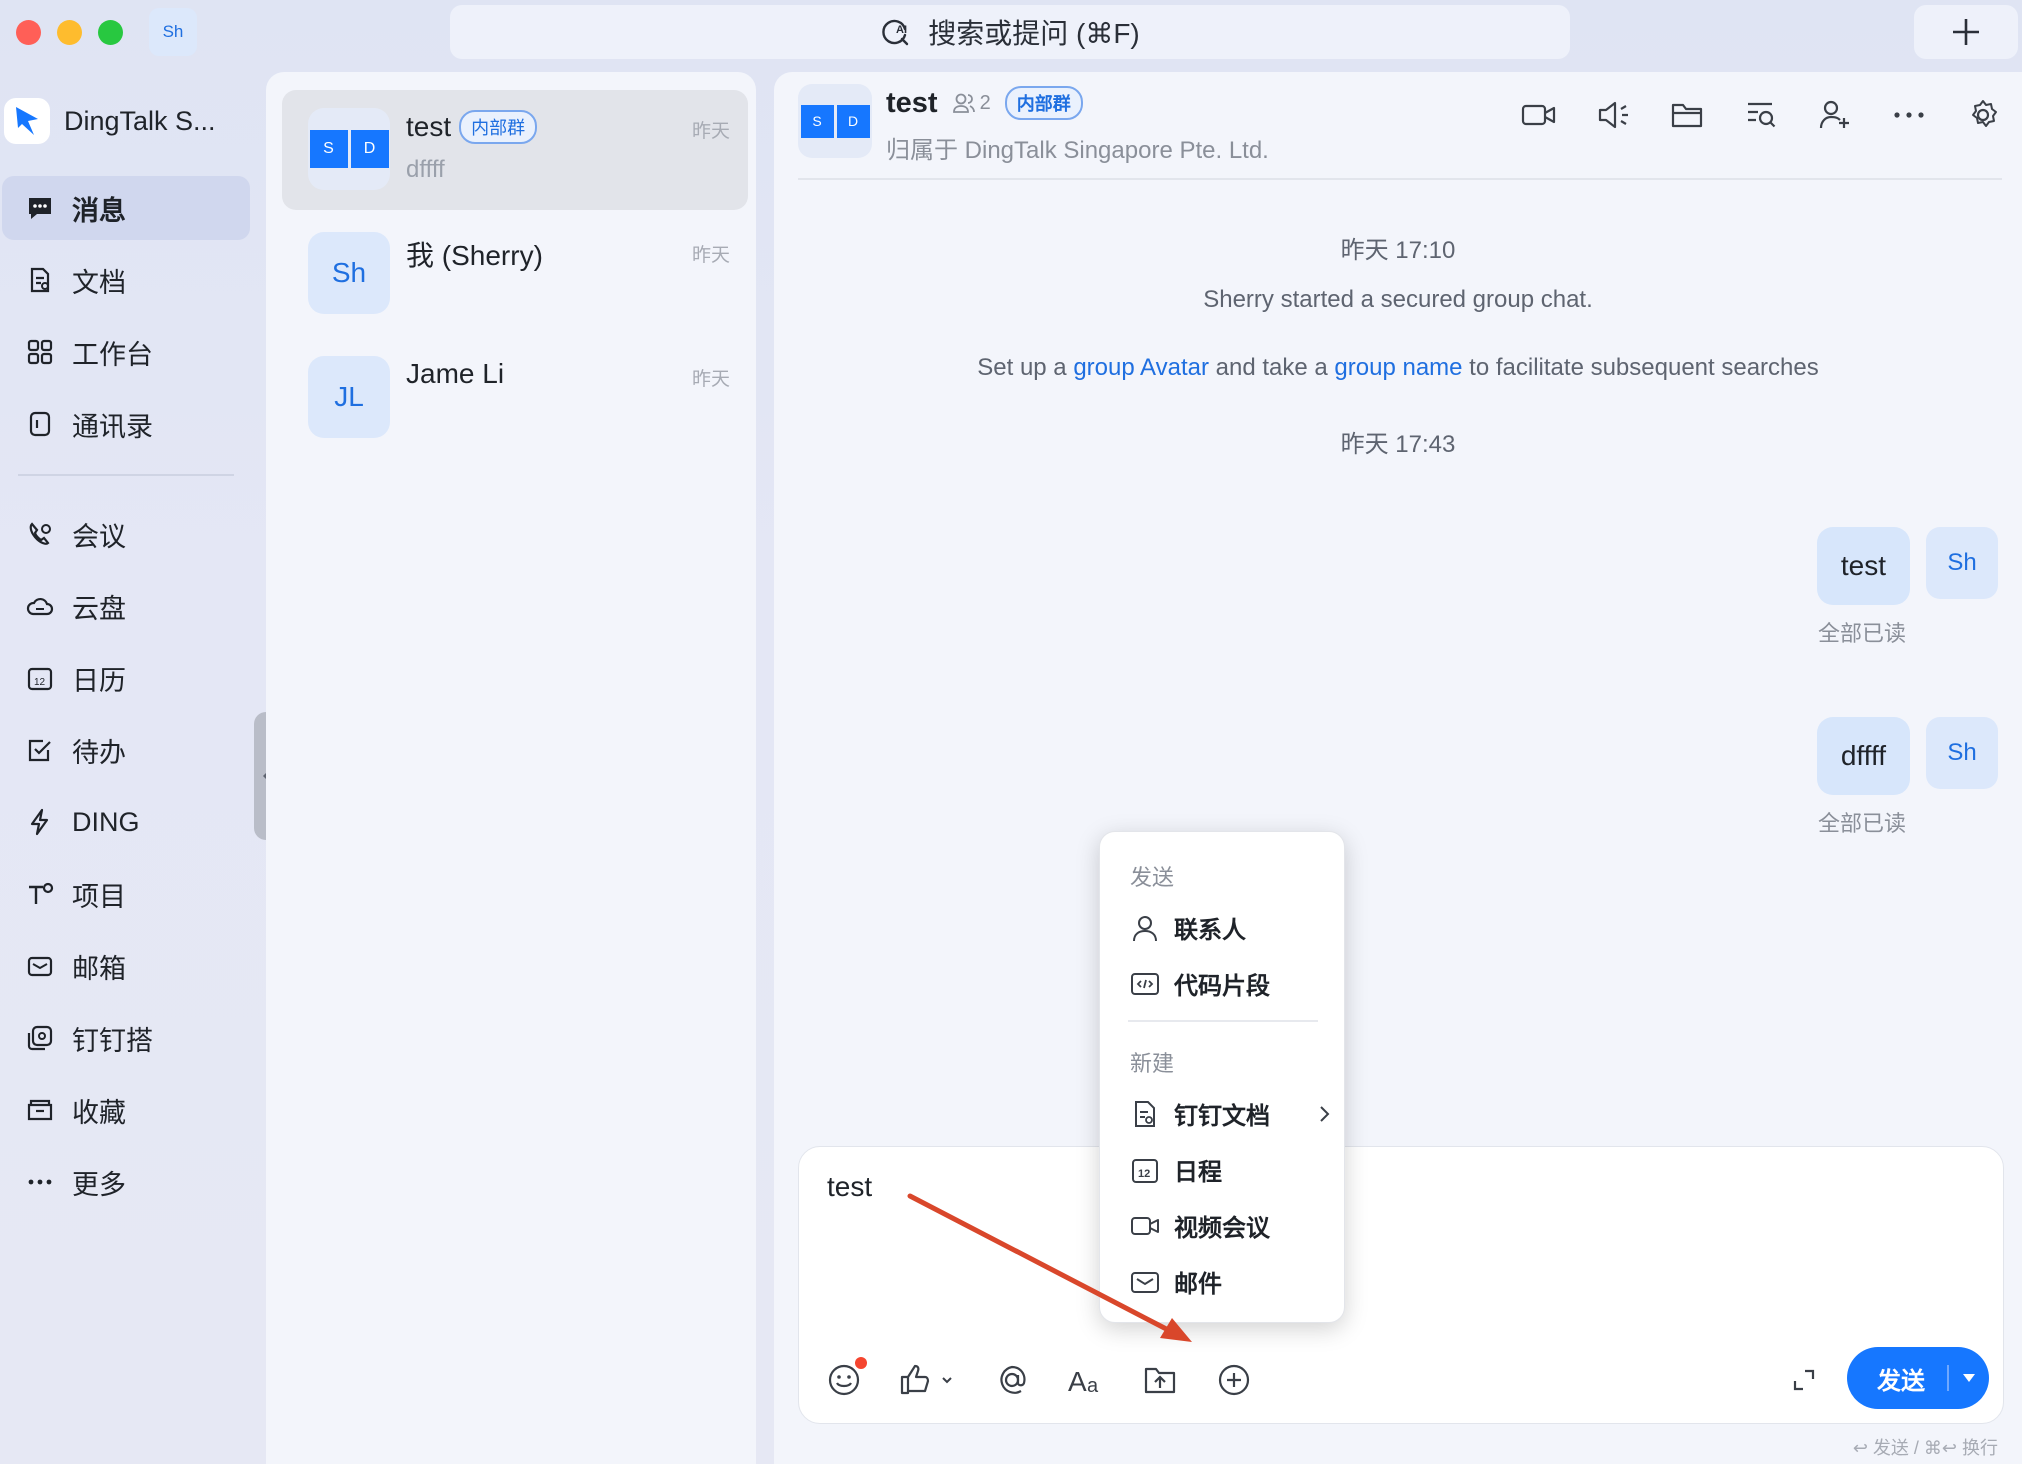 Image resolution: width=2022 pixels, height=1464 pixels. I want to click on member-count-value: 2, so click(985, 102).